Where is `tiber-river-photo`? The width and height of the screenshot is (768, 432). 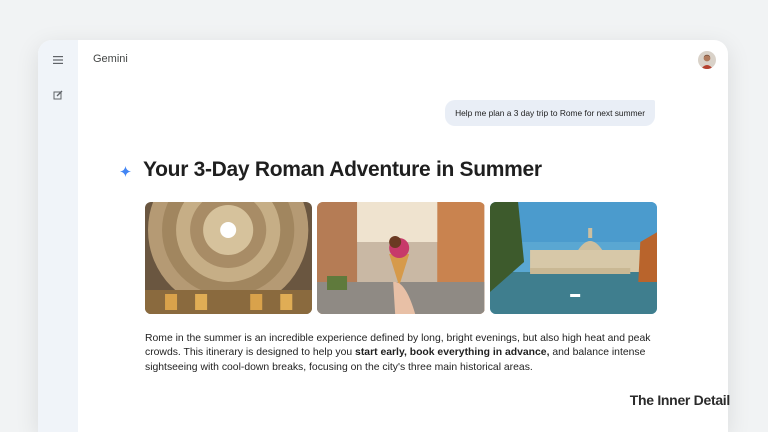 tiber-river-photo is located at coordinates (573, 258).